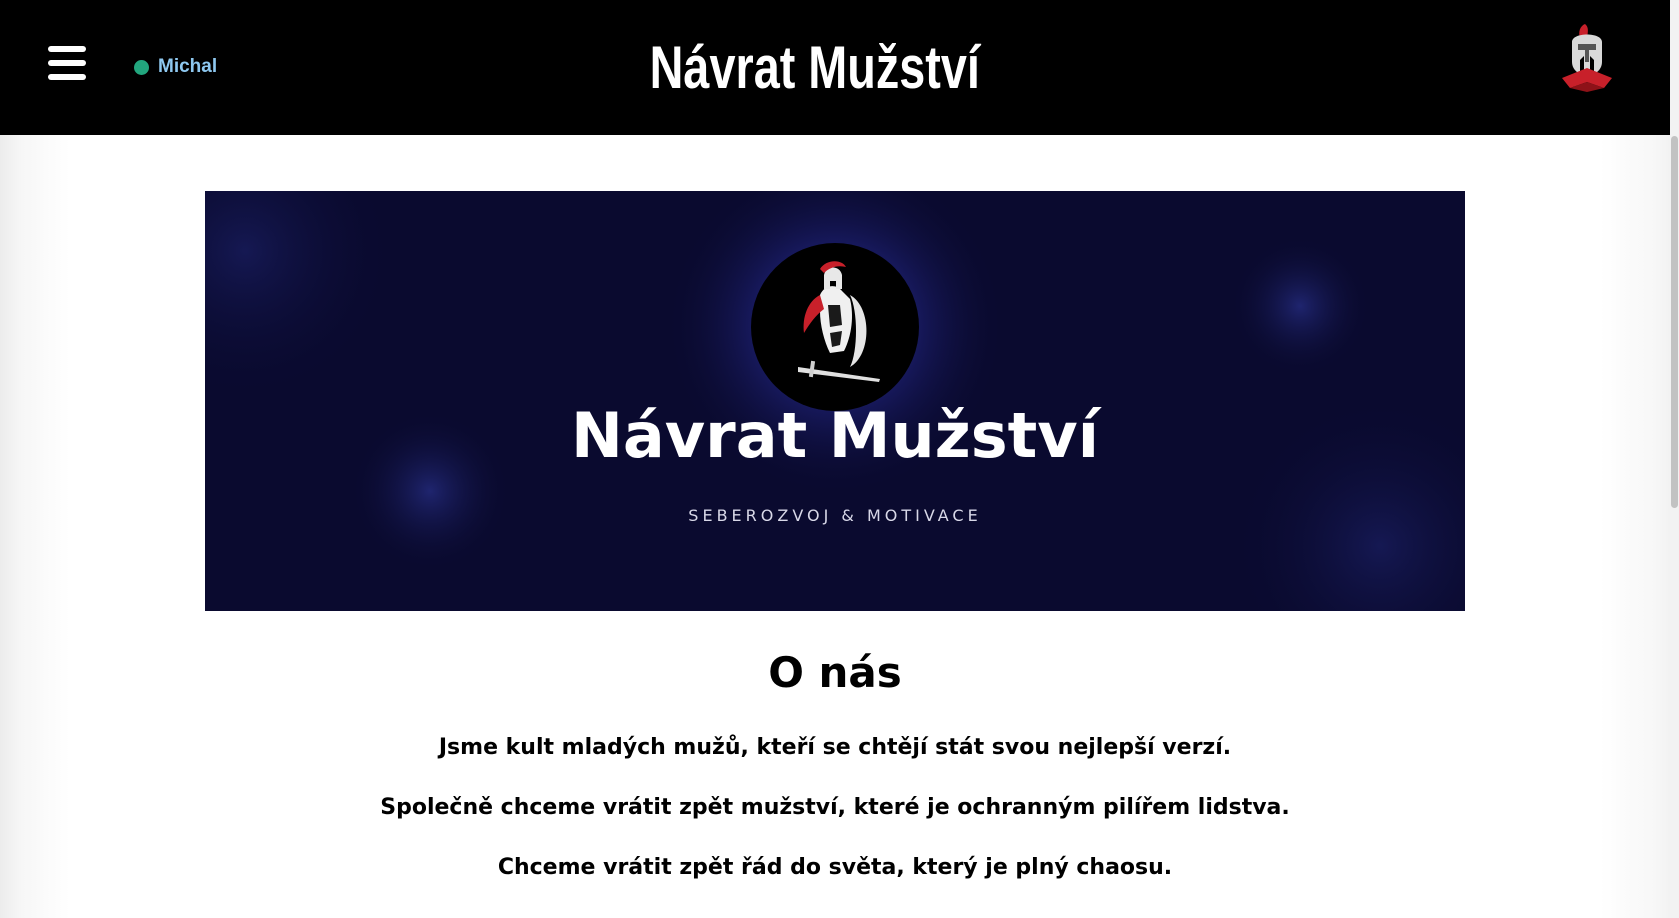  Describe the element at coordinates (839, 321) in the screenshot. I see `spartan-warrior-icon` at that location.